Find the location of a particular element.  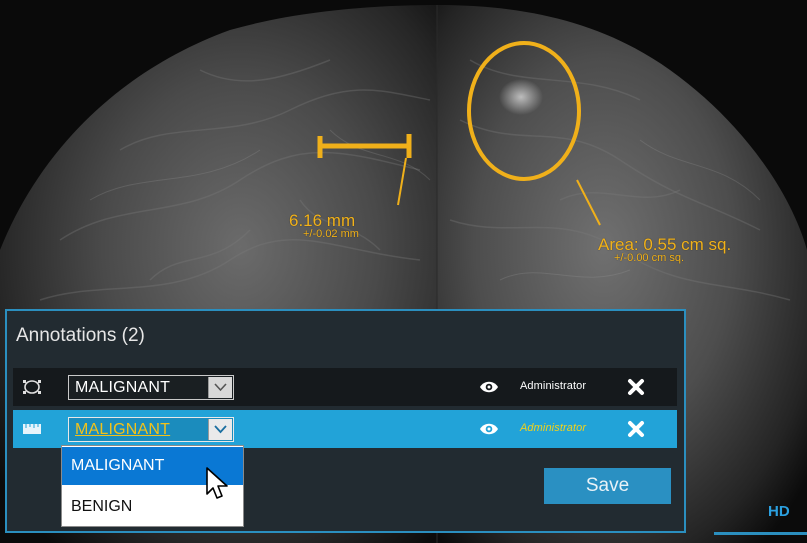

ruler-tool-icon is located at coordinates (32, 429).